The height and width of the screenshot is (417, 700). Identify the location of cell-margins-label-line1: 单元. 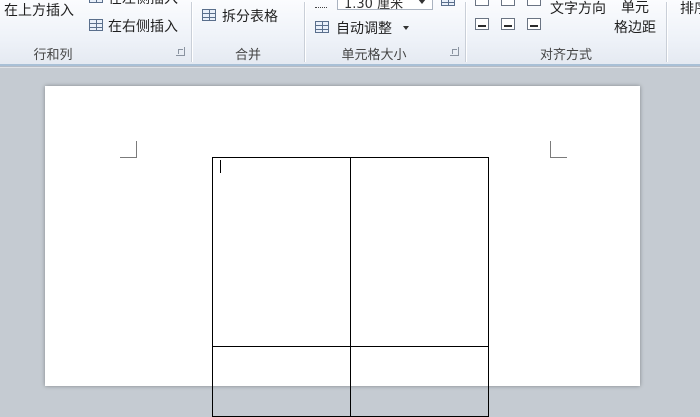
(635, 8).